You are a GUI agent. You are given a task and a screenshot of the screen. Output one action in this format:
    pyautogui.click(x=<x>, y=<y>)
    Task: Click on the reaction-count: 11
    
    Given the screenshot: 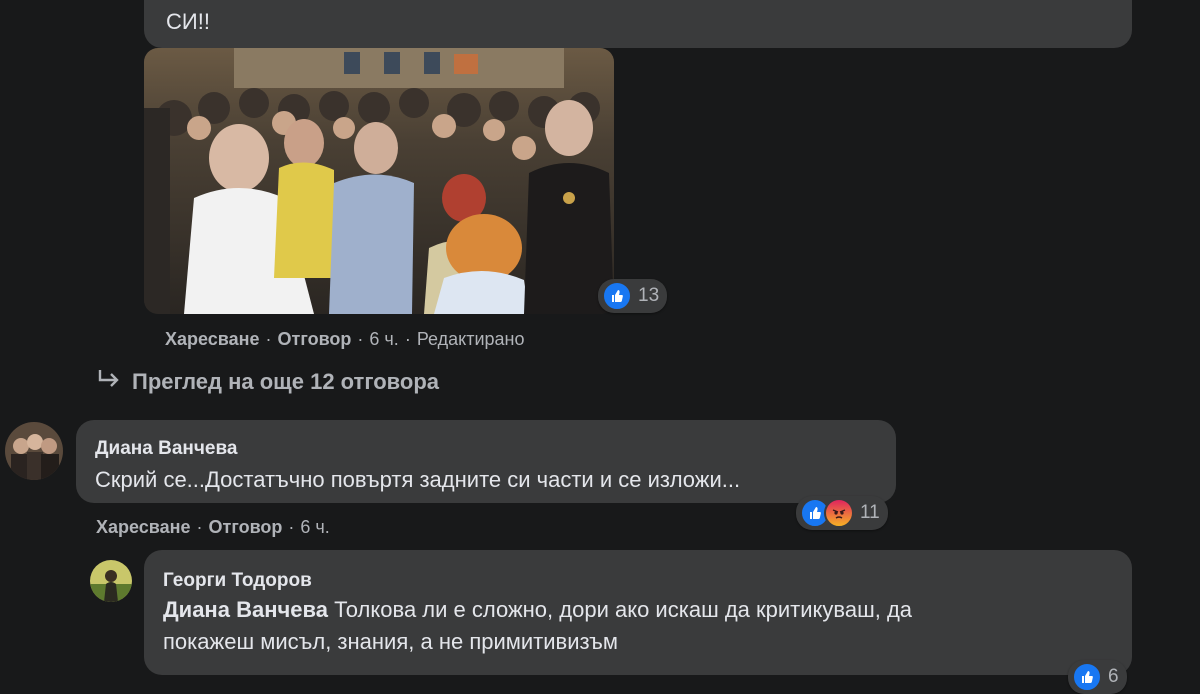 What is the action you would take?
    pyautogui.click(x=870, y=512)
    